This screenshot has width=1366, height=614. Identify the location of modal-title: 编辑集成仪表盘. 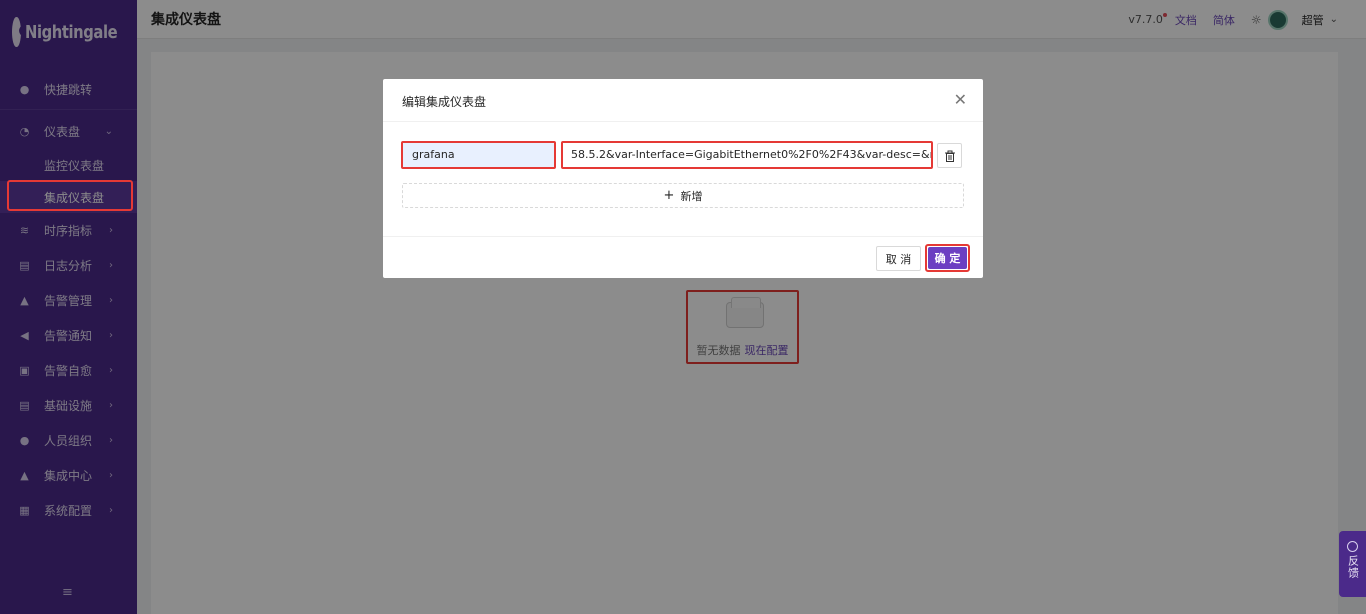
(444, 102).